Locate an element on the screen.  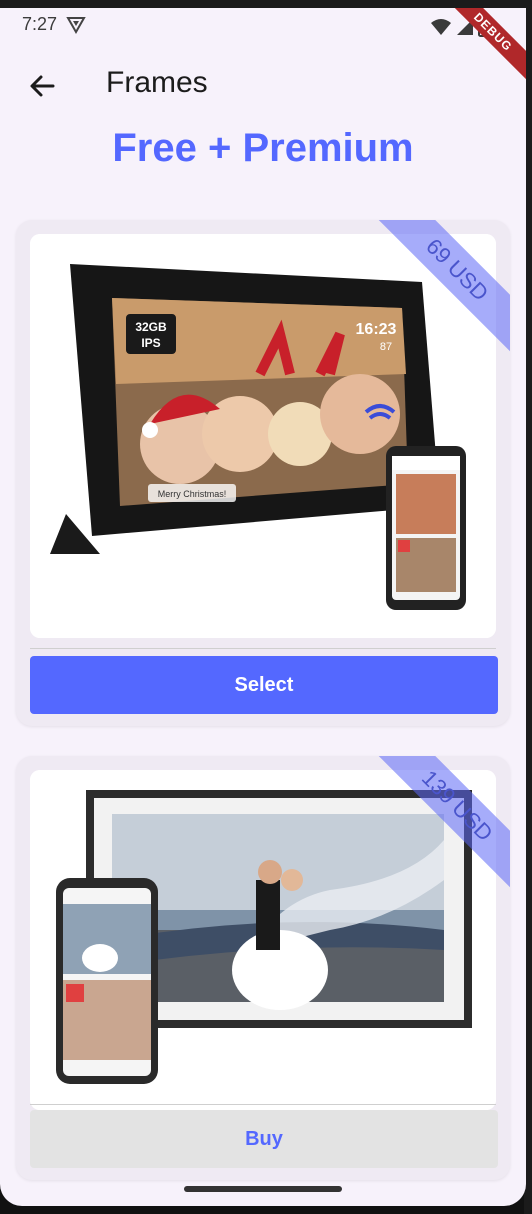
frame-clock: 16:23 is located at coordinates (376, 329).